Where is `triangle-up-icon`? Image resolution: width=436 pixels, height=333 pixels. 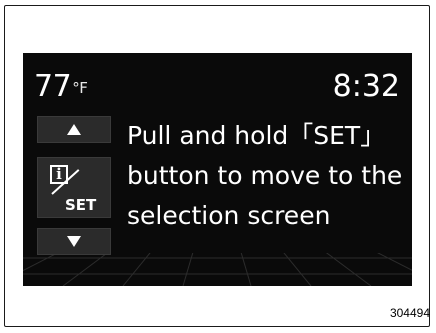 triangle-up-icon is located at coordinates (74, 129).